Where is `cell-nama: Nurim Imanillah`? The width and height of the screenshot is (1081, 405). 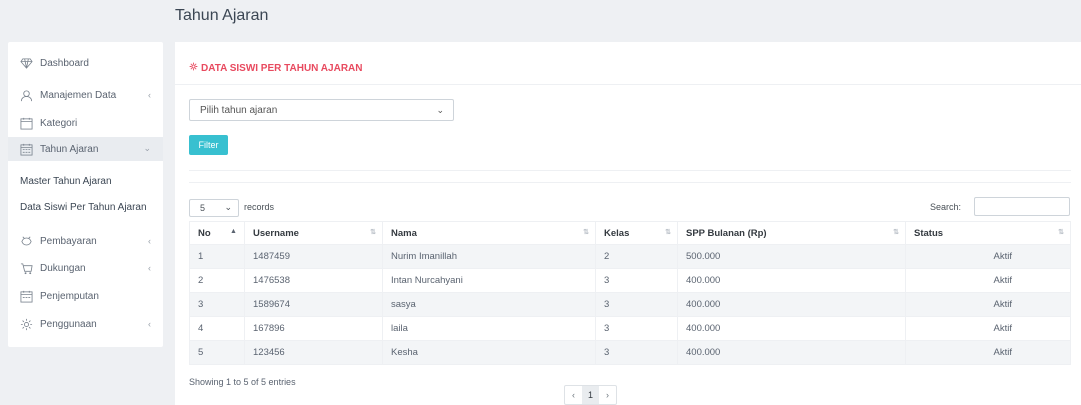
cell-nama: Nurim Imanillah is located at coordinates (489, 256).